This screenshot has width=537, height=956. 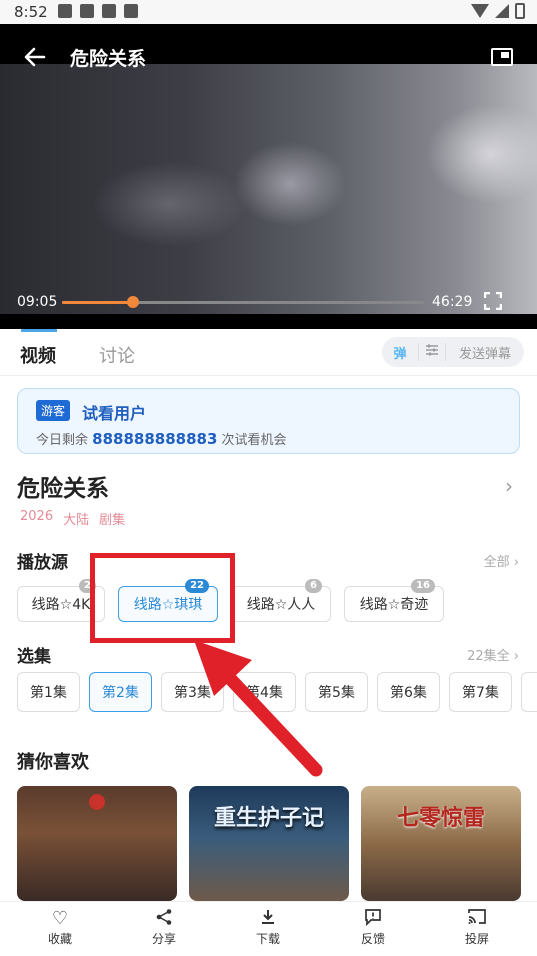 What do you see at coordinates (441, 843) in the screenshot?
I see `recommend-card: 七零惊雷` at bounding box center [441, 843].